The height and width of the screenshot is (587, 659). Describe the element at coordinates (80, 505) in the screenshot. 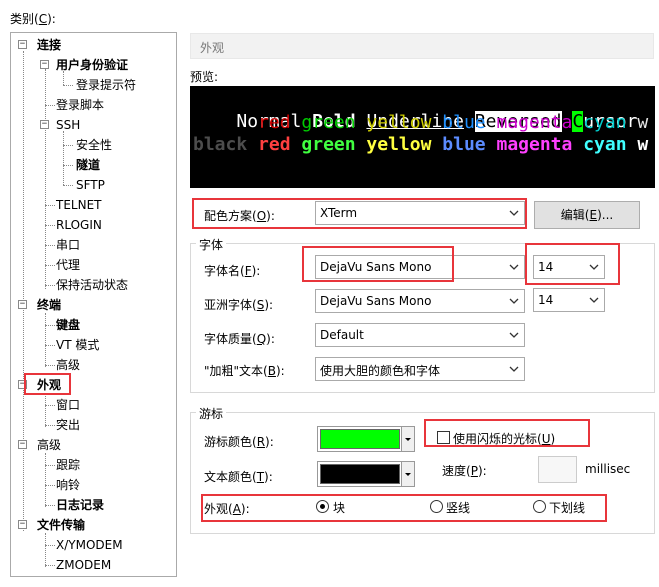

I see `tree-item-logging: 日志记录` at that location.